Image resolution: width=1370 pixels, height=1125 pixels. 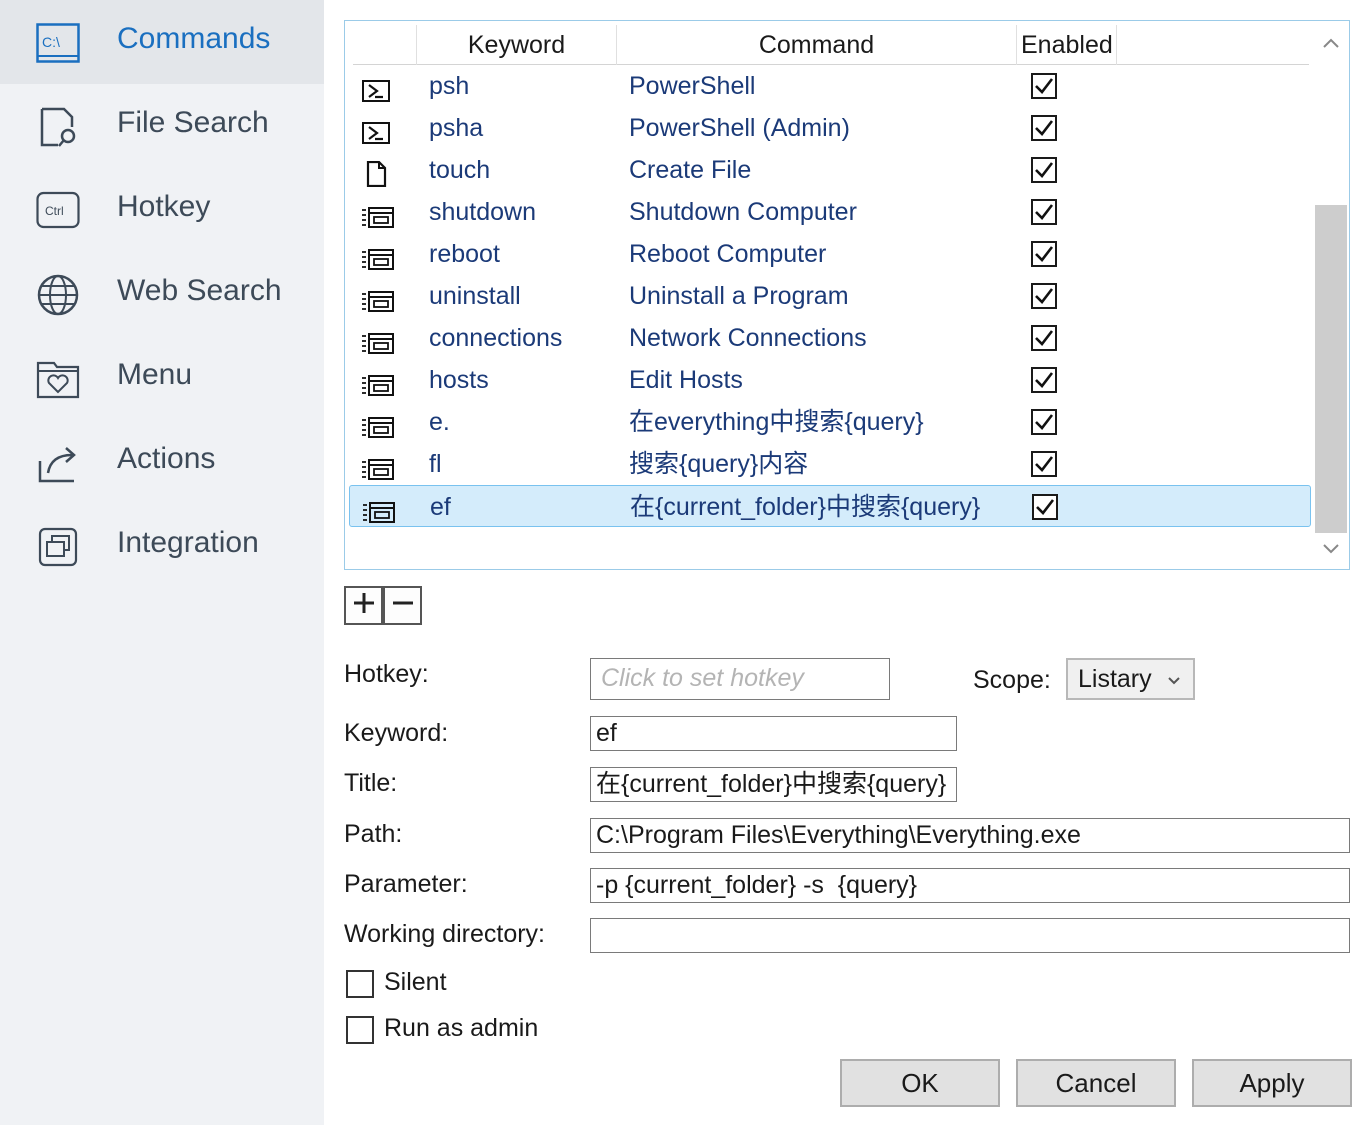 I want to click on sidebar-item-label: Integration, so click(x=188, y=542).